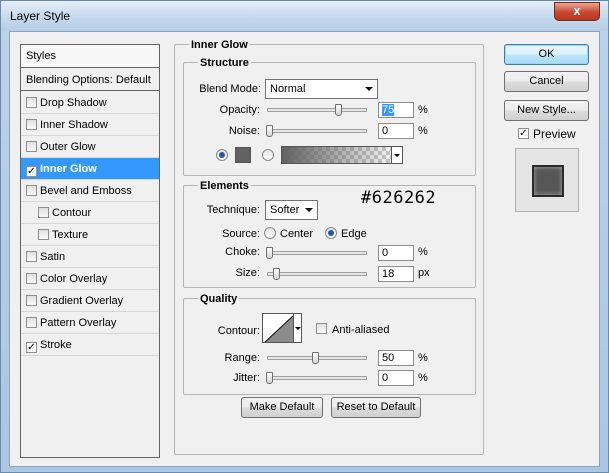 Image resolution: width=609 pixels, height=473 pixels. What do you see at coordinates (238, 331) in the screenshot?
I see `contour-label: Contour:` at bounding box center [238, 331].